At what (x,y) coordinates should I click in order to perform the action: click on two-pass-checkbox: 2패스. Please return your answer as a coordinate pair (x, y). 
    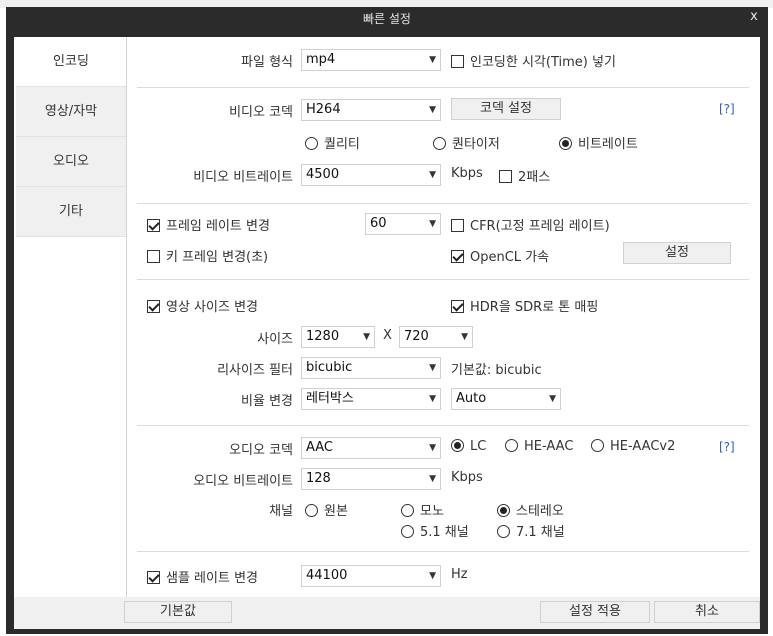
    Looking at the image, I should click on (524, 175).